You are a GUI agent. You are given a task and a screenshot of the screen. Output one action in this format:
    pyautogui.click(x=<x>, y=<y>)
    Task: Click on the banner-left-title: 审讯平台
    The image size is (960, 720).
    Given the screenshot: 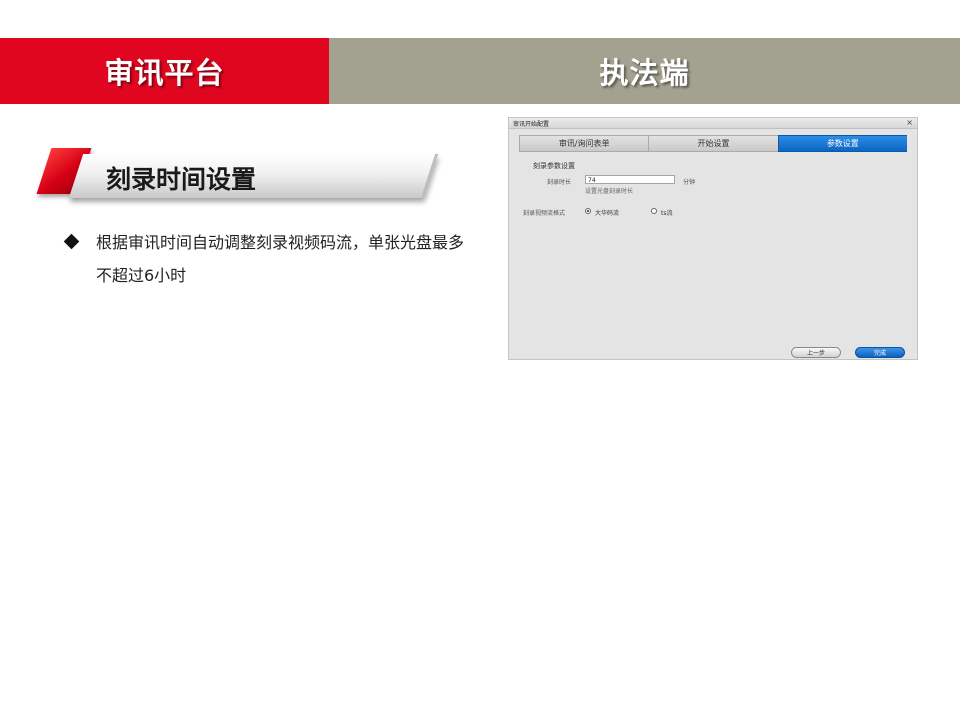 What is the action you would take?
    pyautogui.click(x=164, y=73)
    